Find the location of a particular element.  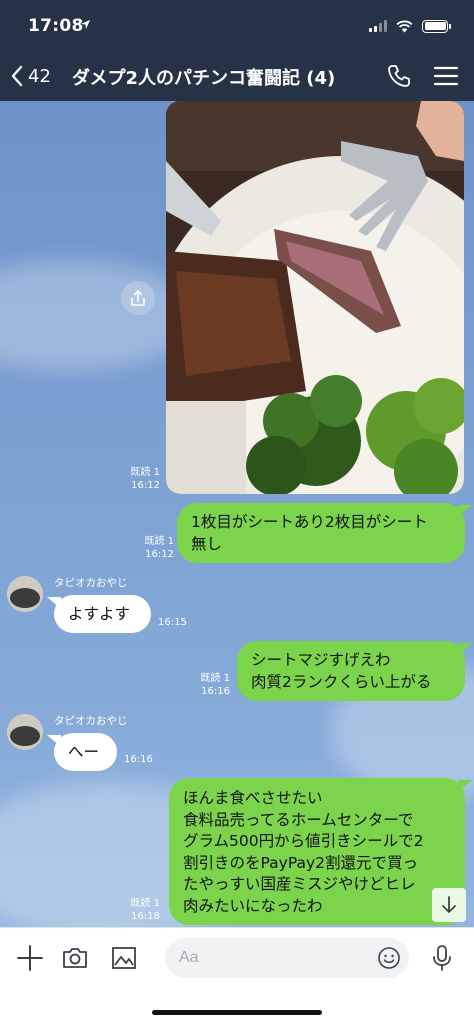

share-icon is located at coordinates (138, 298).